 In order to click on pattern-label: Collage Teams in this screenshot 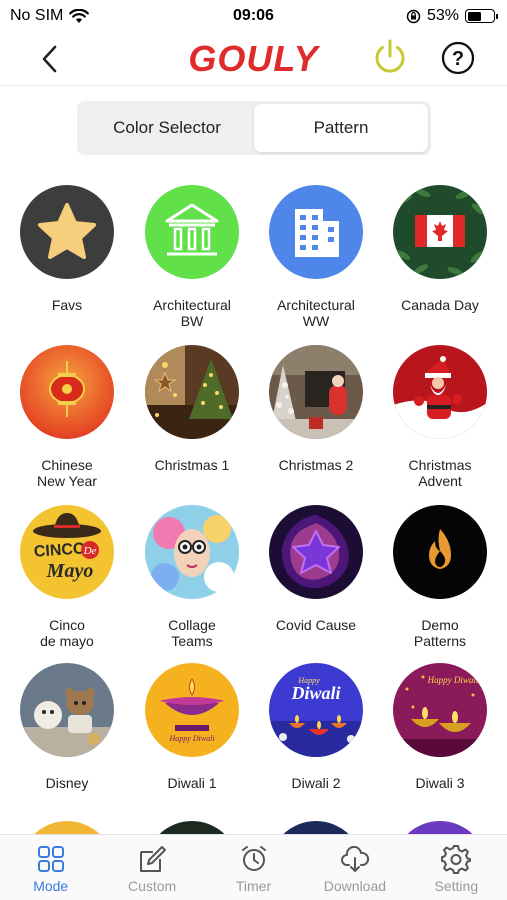, I will do `click(192, 633)`.